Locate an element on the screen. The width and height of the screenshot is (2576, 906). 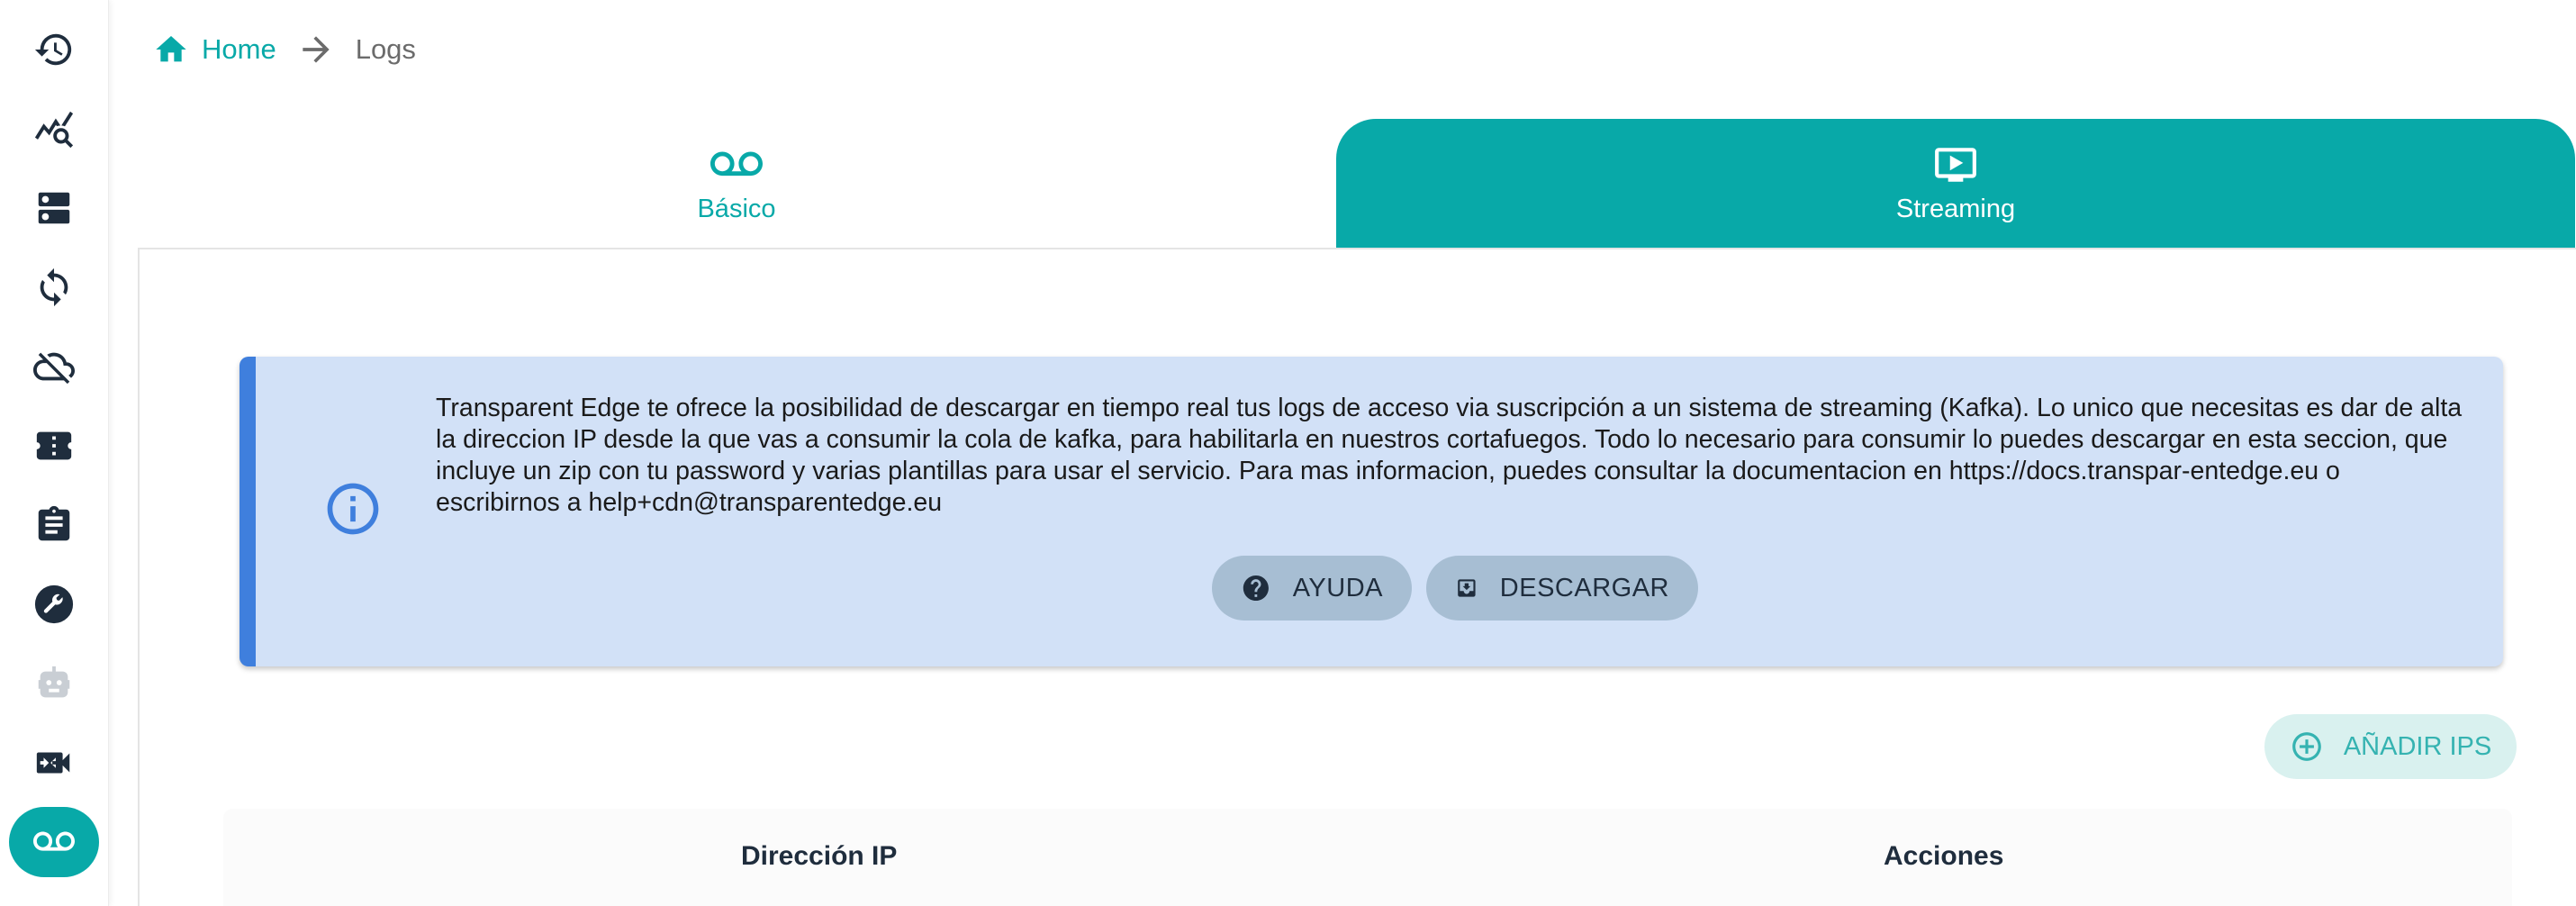
add-ips-button: AÑADIR IPS is located at coordinates (2390, 746).